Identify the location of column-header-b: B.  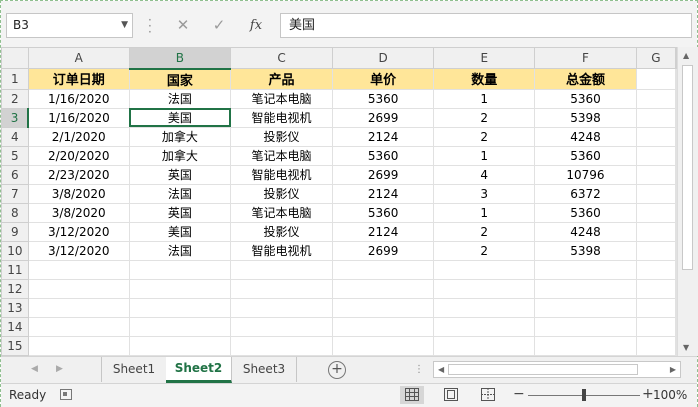
(180, 58).